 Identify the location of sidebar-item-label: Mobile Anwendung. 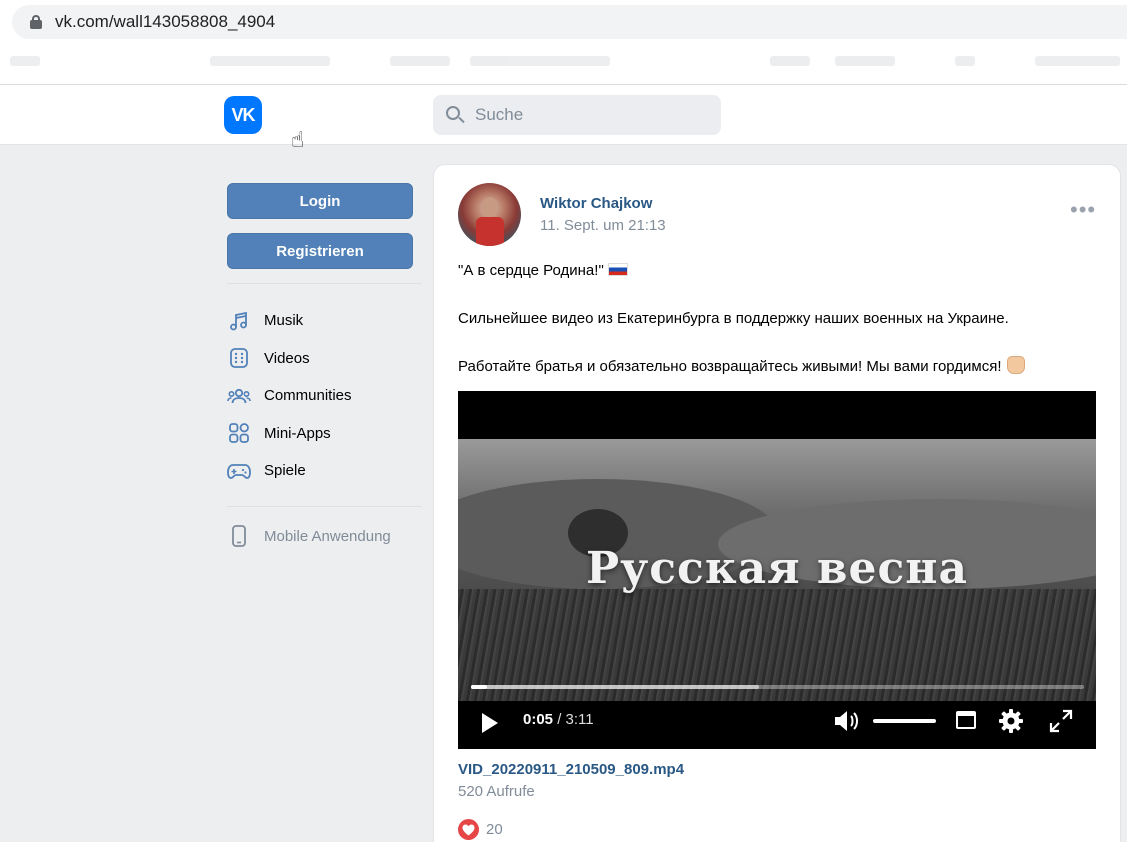
(327, 536).